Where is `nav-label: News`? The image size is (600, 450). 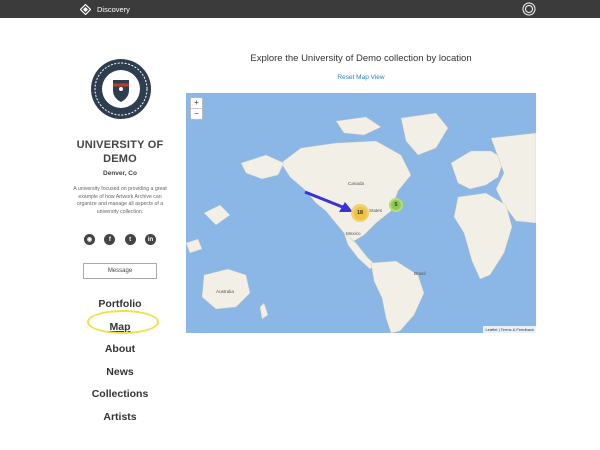 nav-label: News is located at coordinates (120, 371).